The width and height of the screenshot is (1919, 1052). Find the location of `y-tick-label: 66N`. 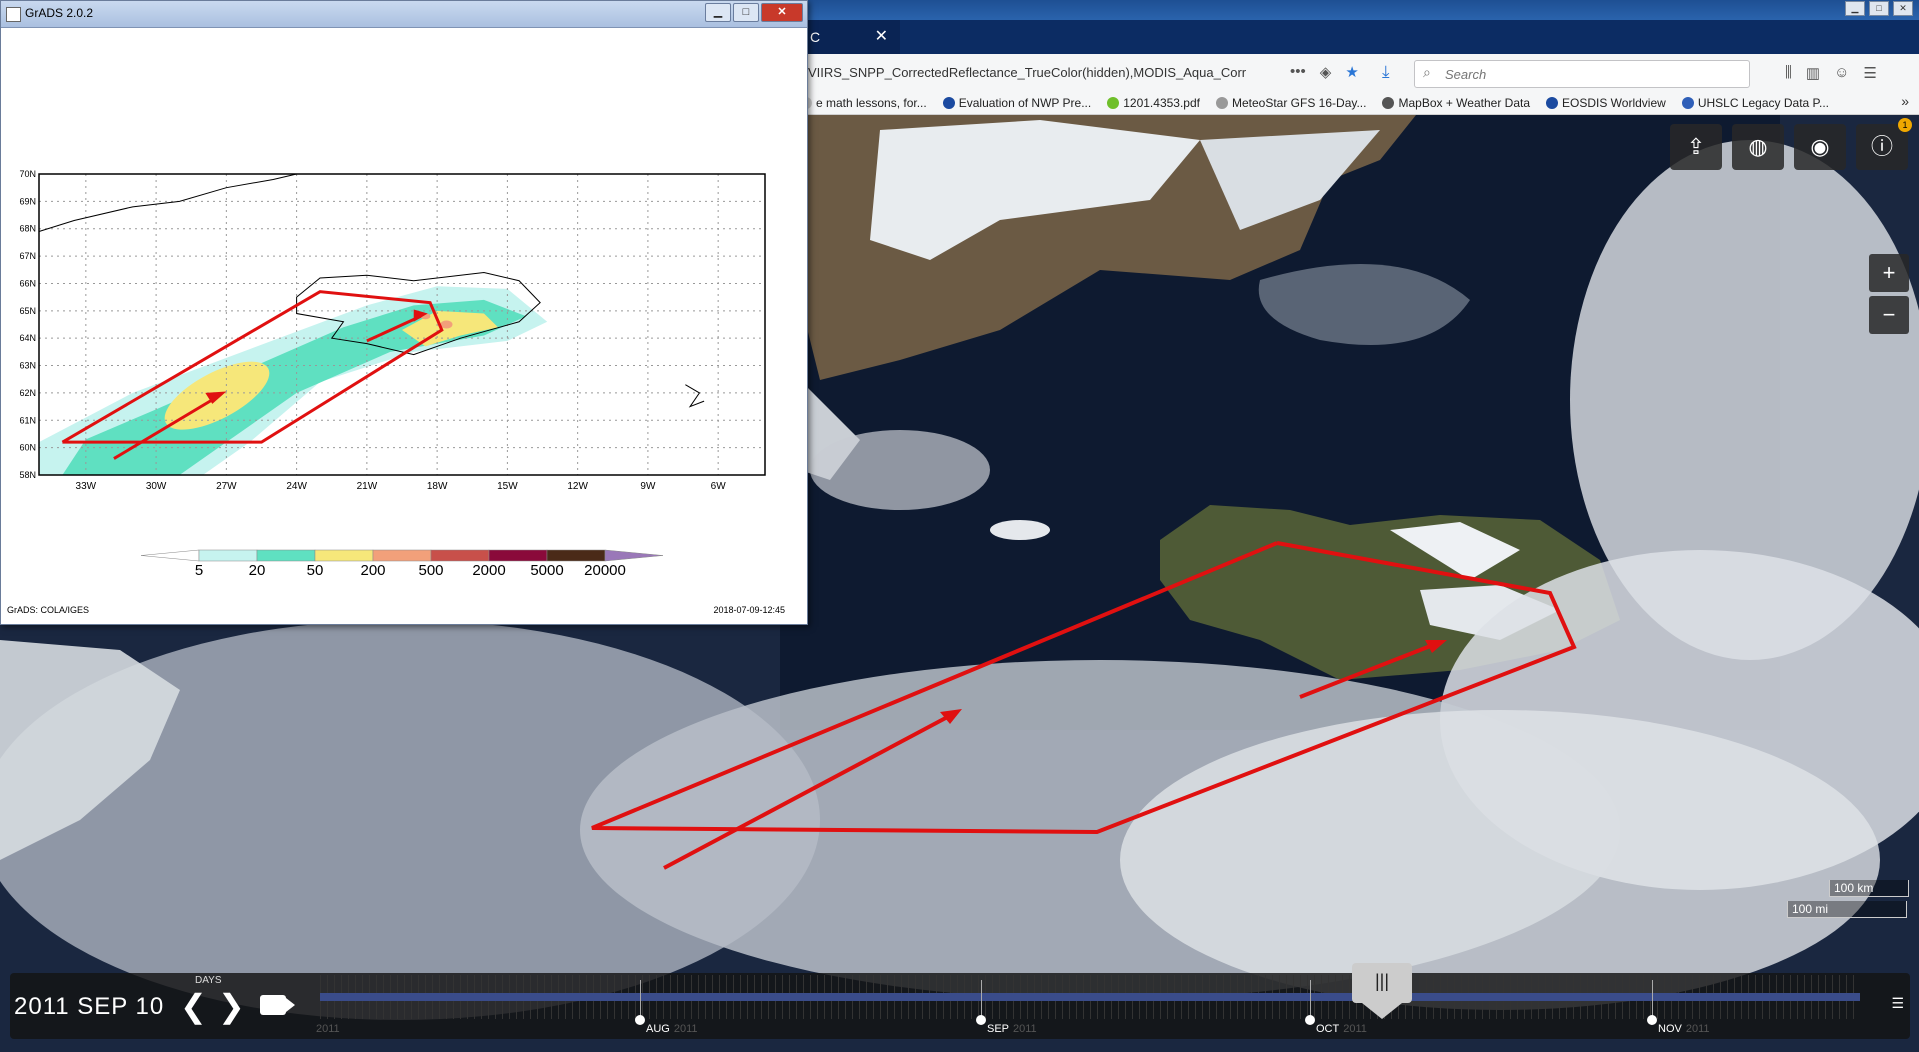

y-tick-label: 66N is located at coordinates (27, 283).